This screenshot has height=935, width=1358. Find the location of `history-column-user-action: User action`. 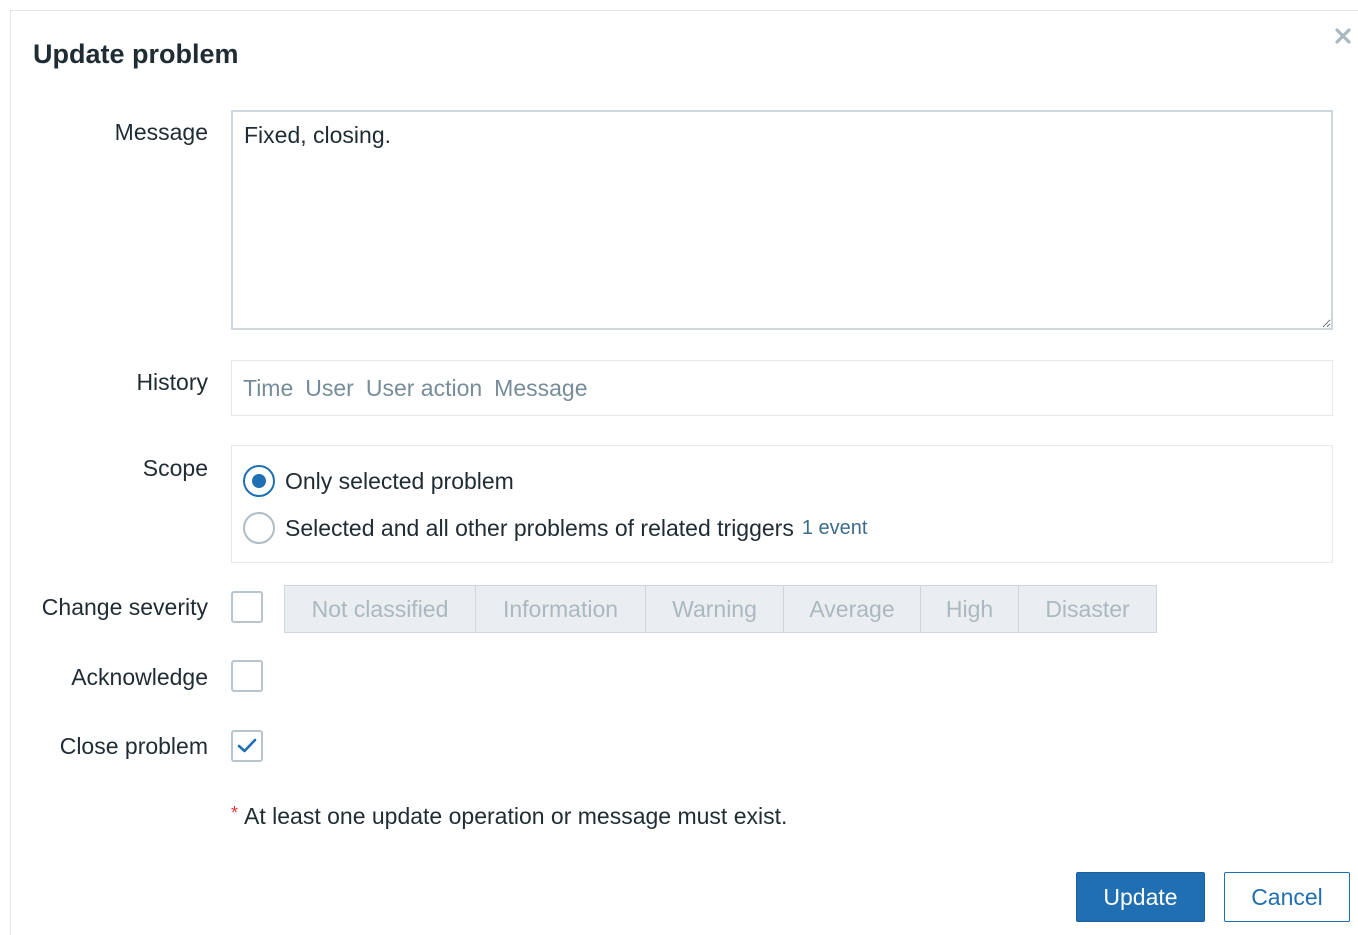

history-column-user-action: User action is located at coordinates (424, 387).